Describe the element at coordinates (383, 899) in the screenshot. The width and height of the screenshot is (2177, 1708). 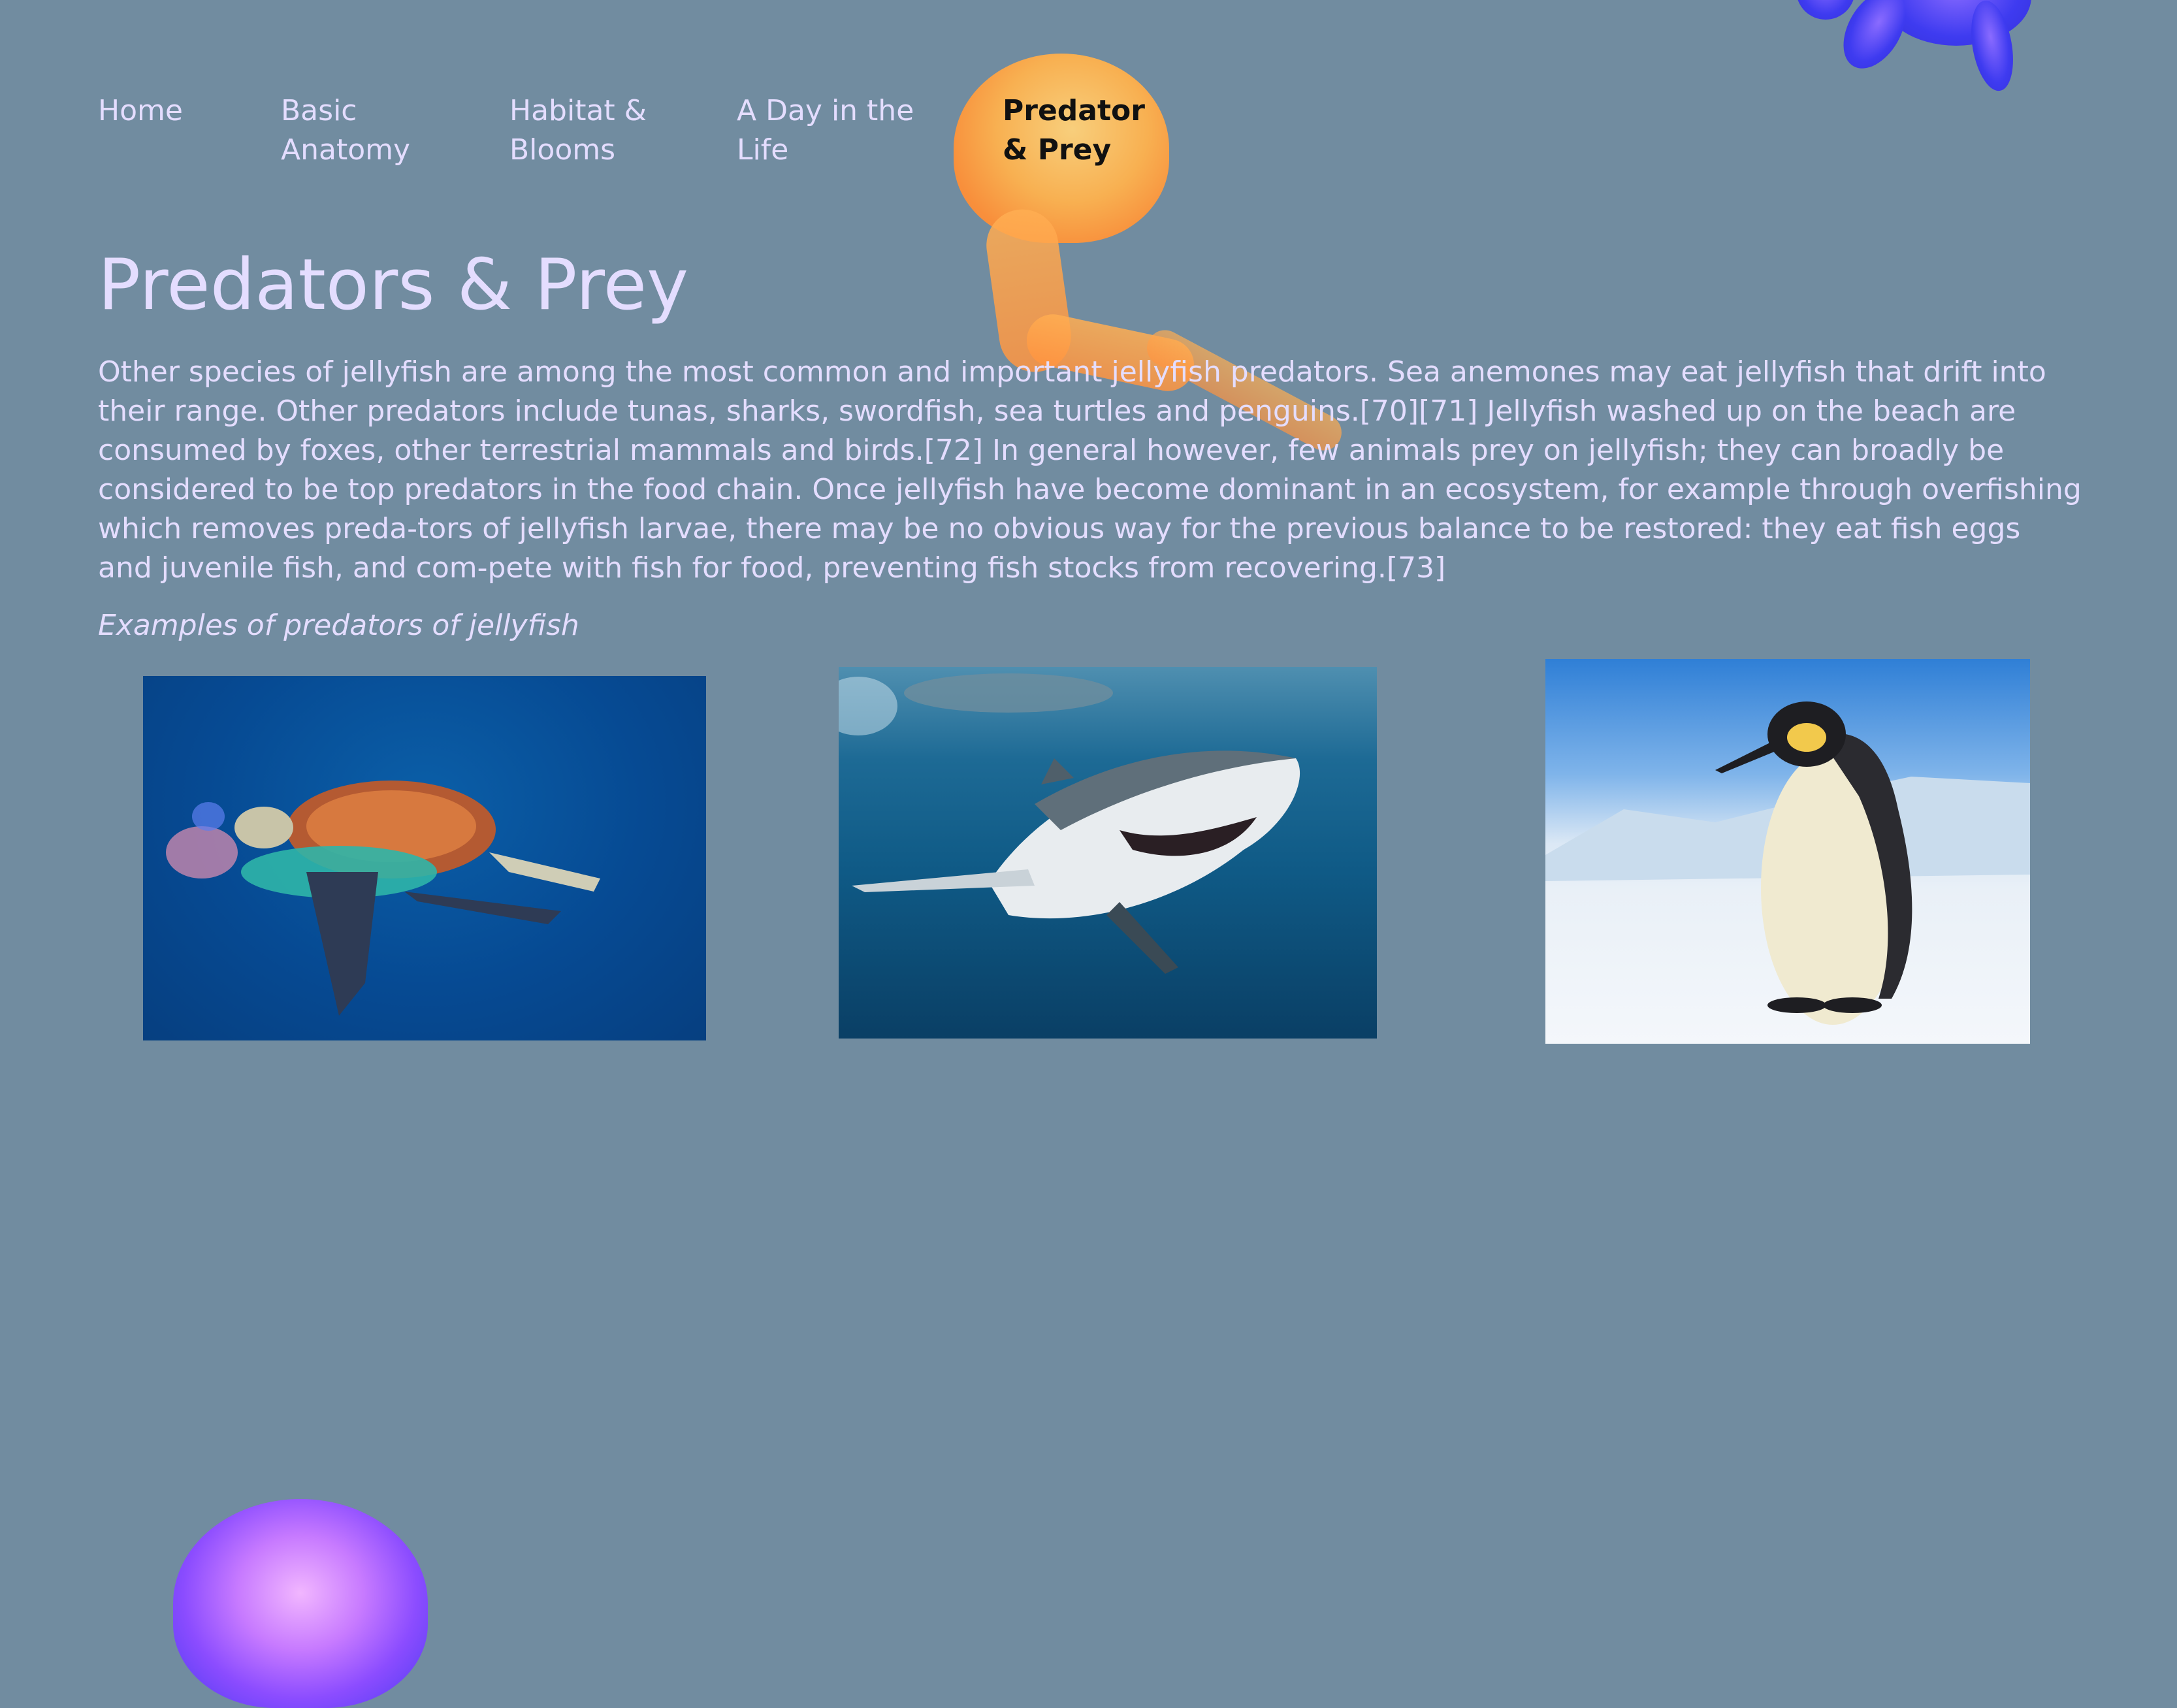
I see `sea-turtle-illustration` at that location.